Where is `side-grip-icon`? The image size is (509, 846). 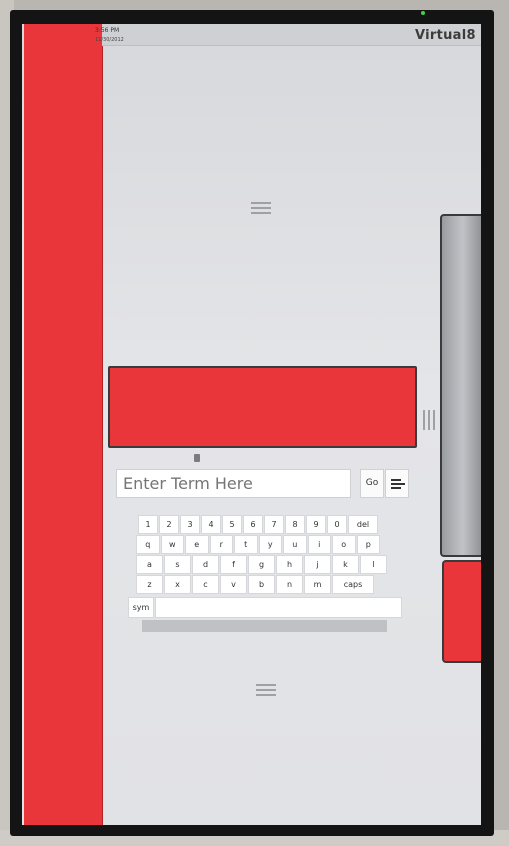 side-grip-icon is located at coordinates (429, 420).